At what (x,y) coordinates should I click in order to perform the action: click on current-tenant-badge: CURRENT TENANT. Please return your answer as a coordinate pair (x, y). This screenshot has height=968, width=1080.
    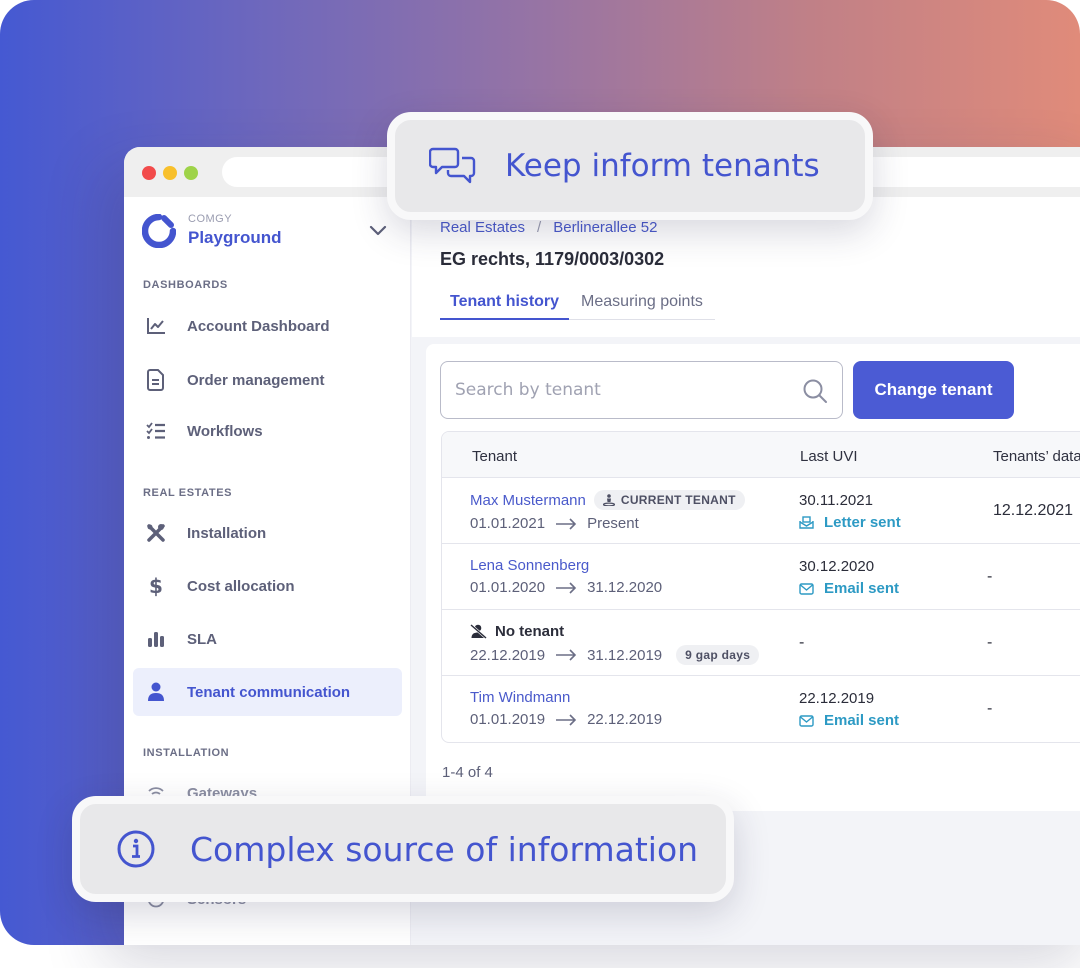
    Looking at the image, I should click on (669, 500).